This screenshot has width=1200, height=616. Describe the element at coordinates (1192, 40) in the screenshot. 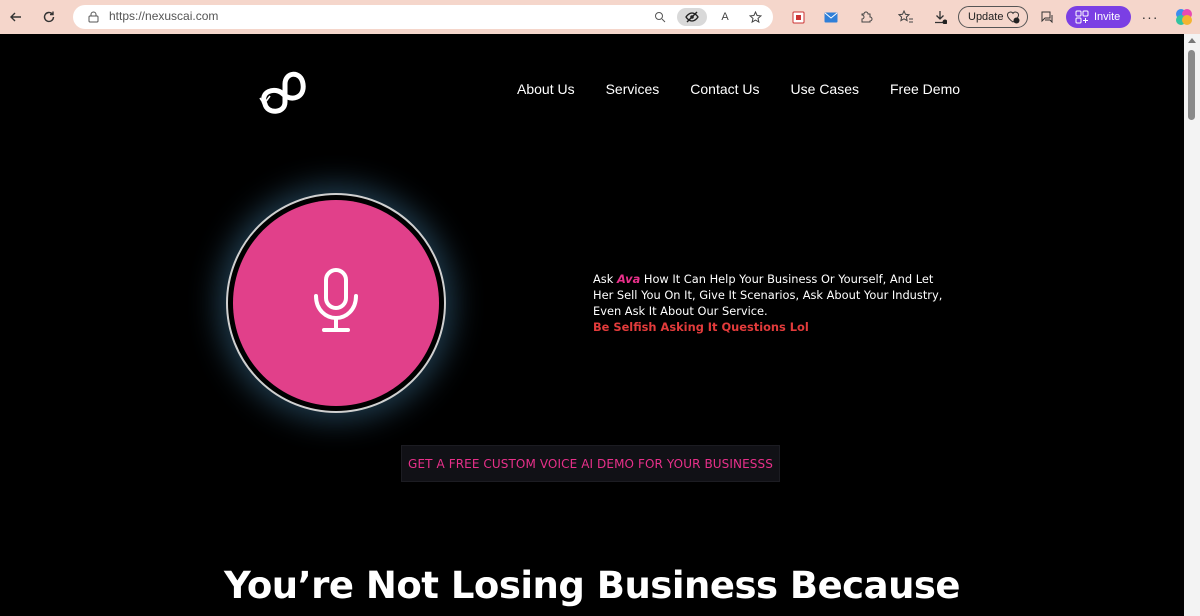

I see `scroll-up-icon` at that location.